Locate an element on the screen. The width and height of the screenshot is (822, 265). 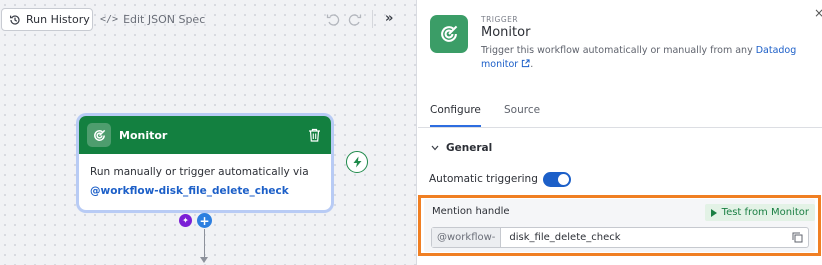
mention-handle-label: Mention handle is located at coordinates (471, 211).